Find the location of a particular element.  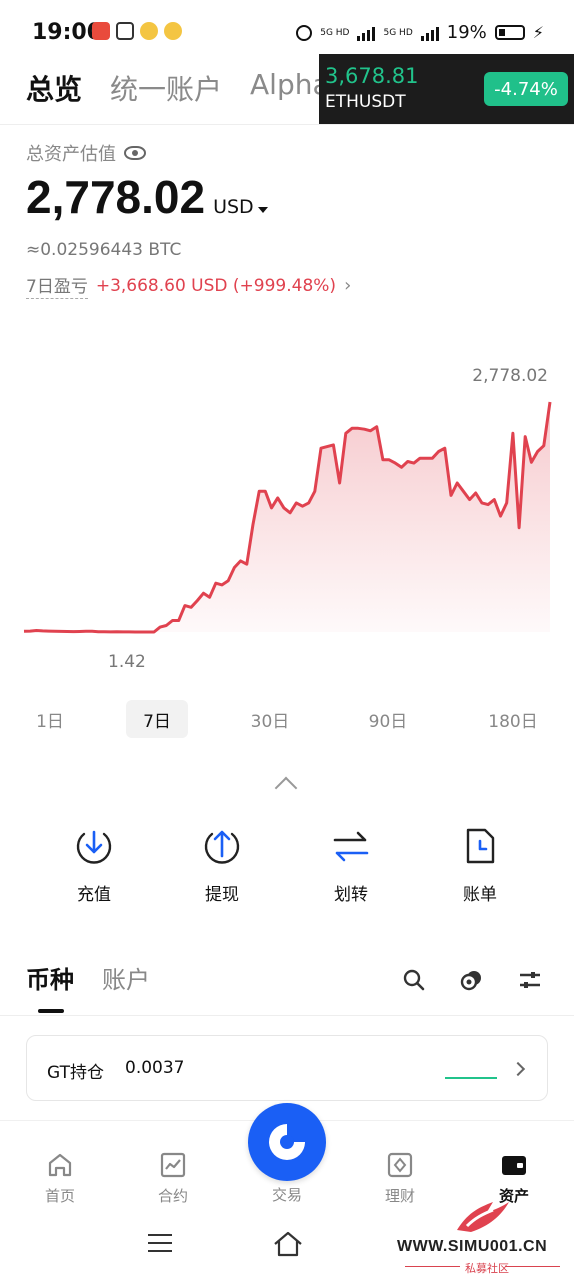

tab-accounts: 账户 is located at coordinates (126, 977).